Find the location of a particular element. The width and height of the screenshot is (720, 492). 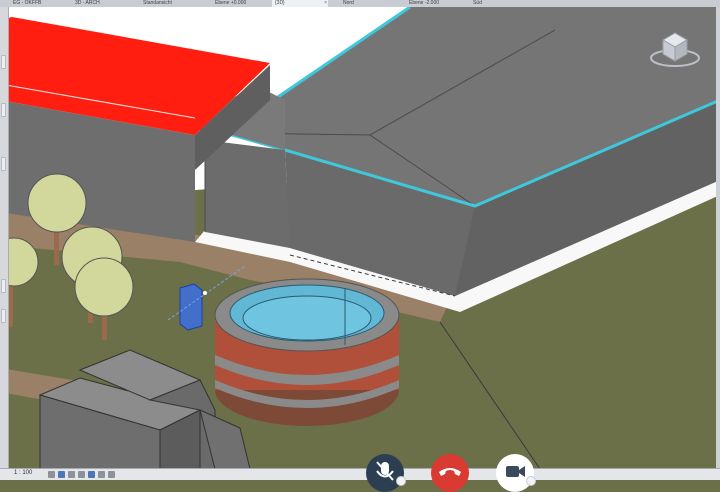

tab-label: EG - OKFFB is located at coordinates (27, 3).